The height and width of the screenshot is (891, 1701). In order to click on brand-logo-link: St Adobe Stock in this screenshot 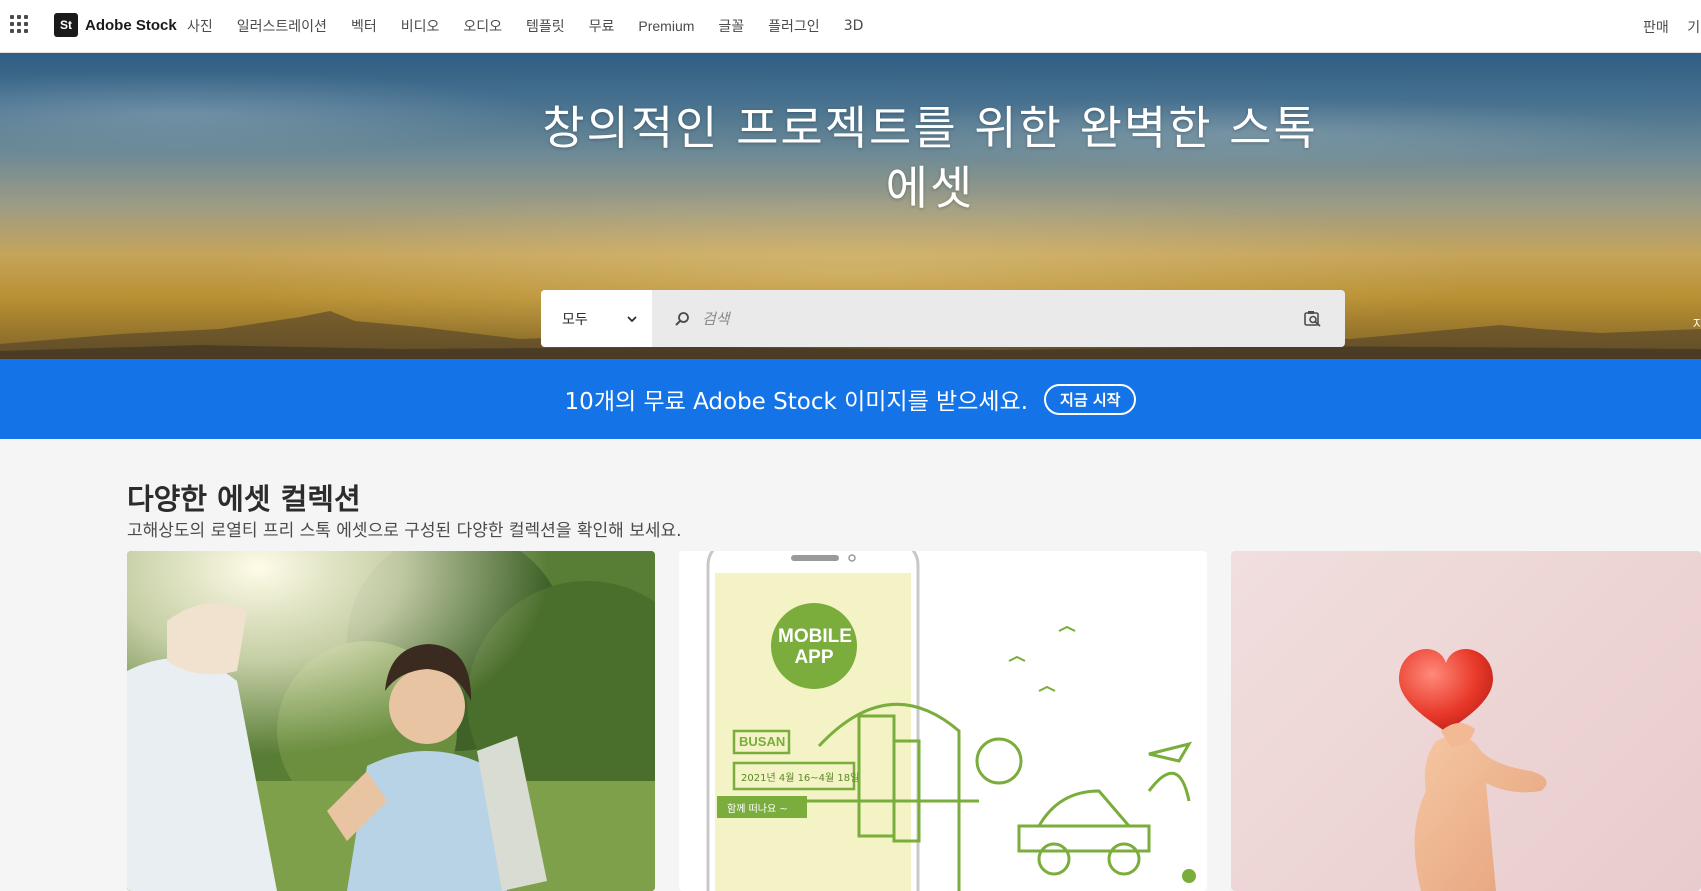, I will do `click(115, 25)`.